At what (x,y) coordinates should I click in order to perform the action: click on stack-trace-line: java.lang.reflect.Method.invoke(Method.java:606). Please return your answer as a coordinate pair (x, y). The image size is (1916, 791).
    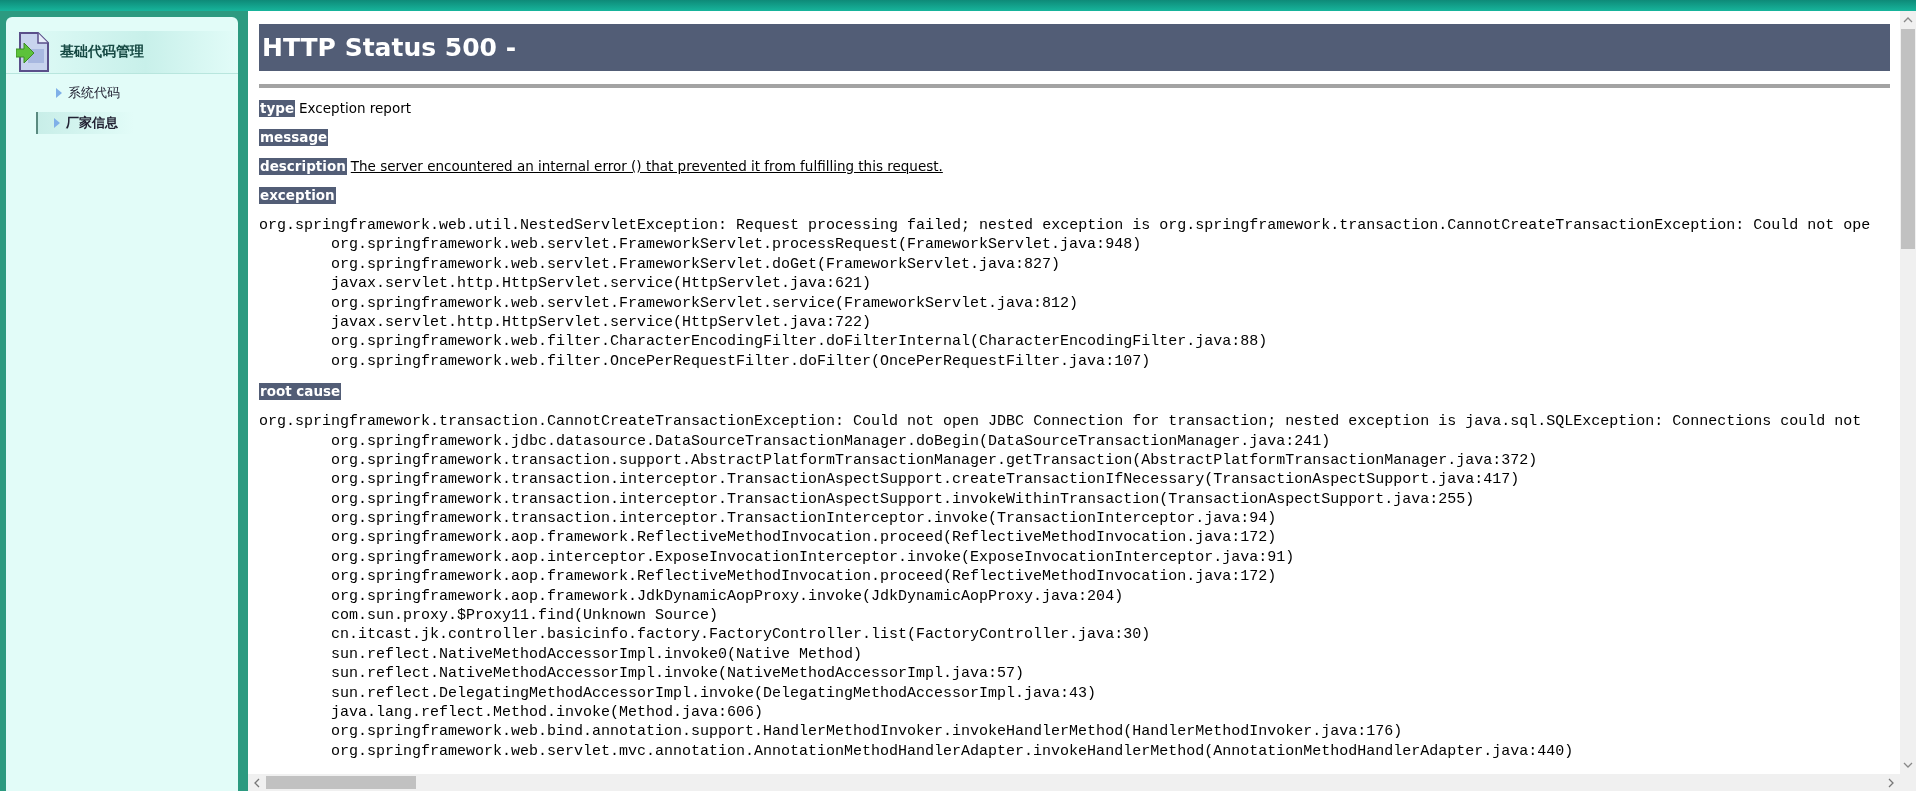
    Looking at the image, I should click on (547, 713).